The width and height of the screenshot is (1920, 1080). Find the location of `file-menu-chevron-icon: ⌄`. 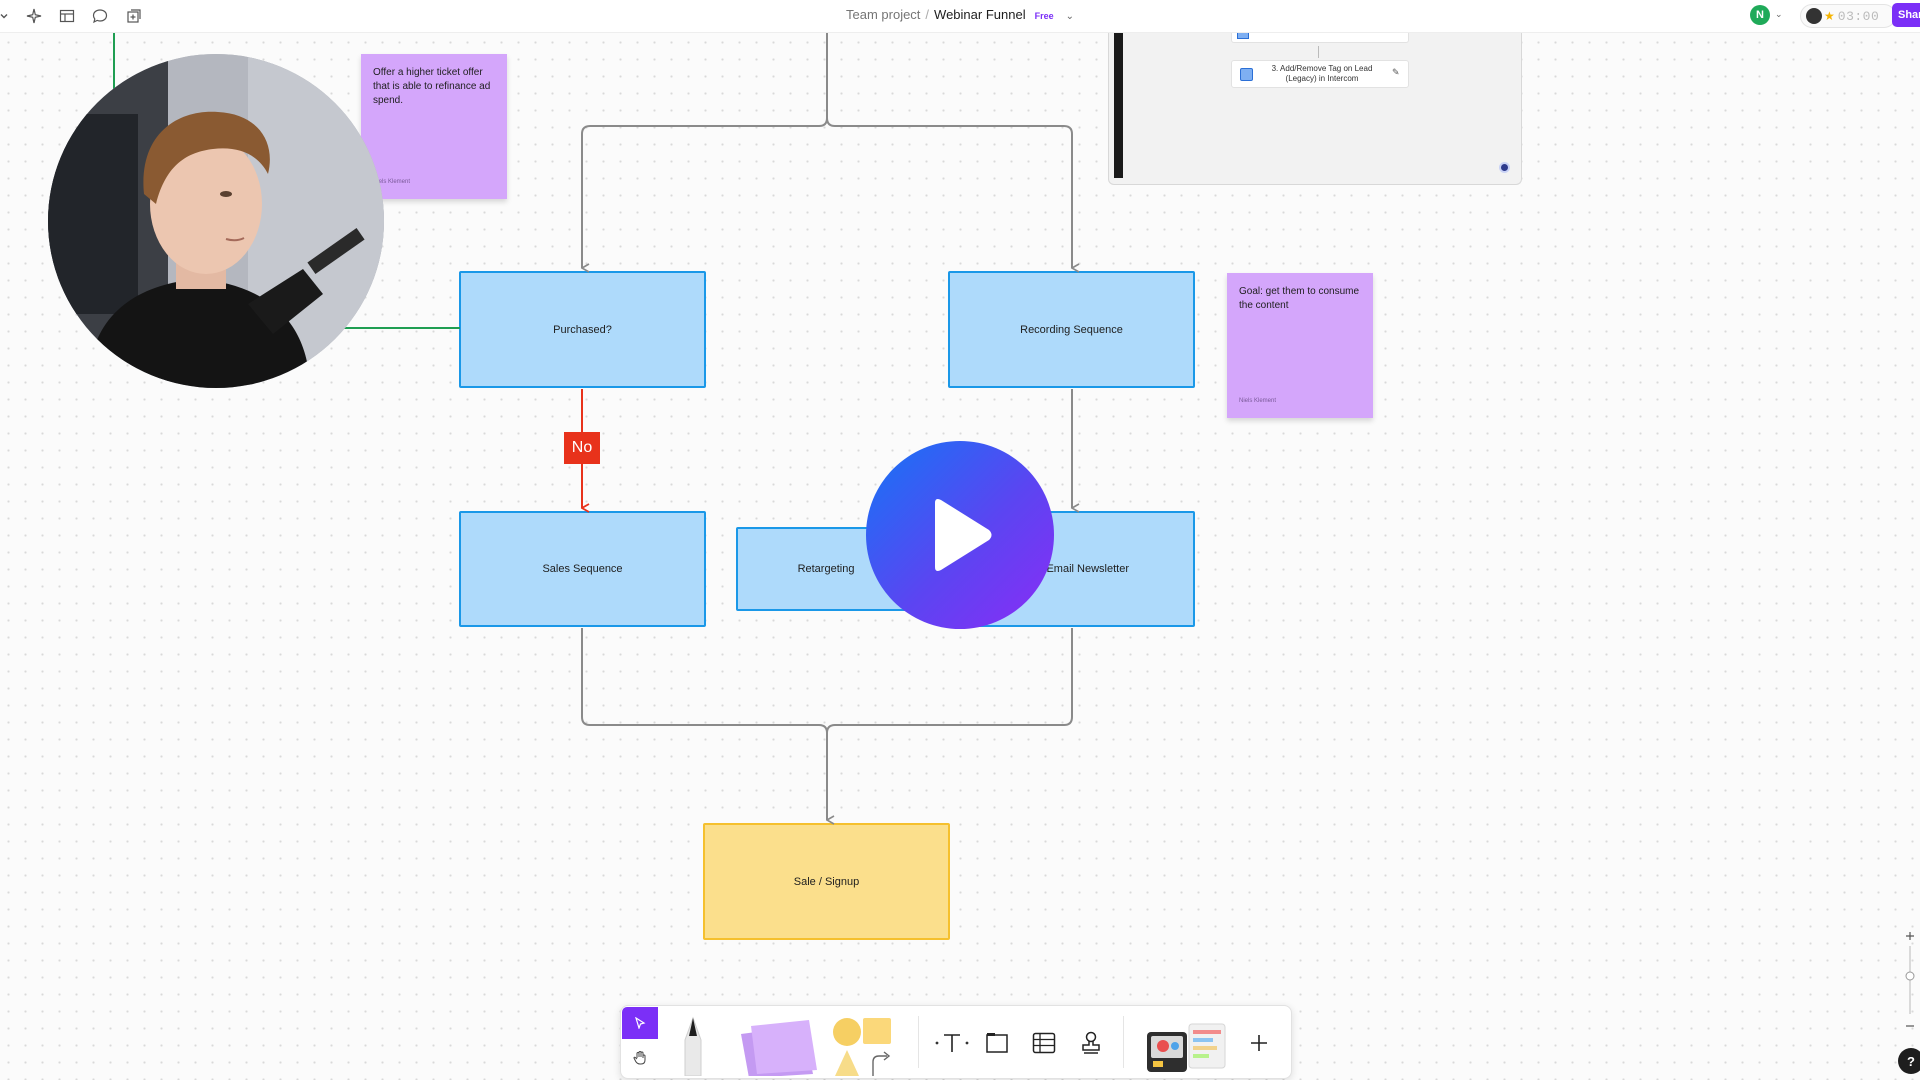

file-menu-chevron-icon: ⌄ is located at coordinates (1070, 16).